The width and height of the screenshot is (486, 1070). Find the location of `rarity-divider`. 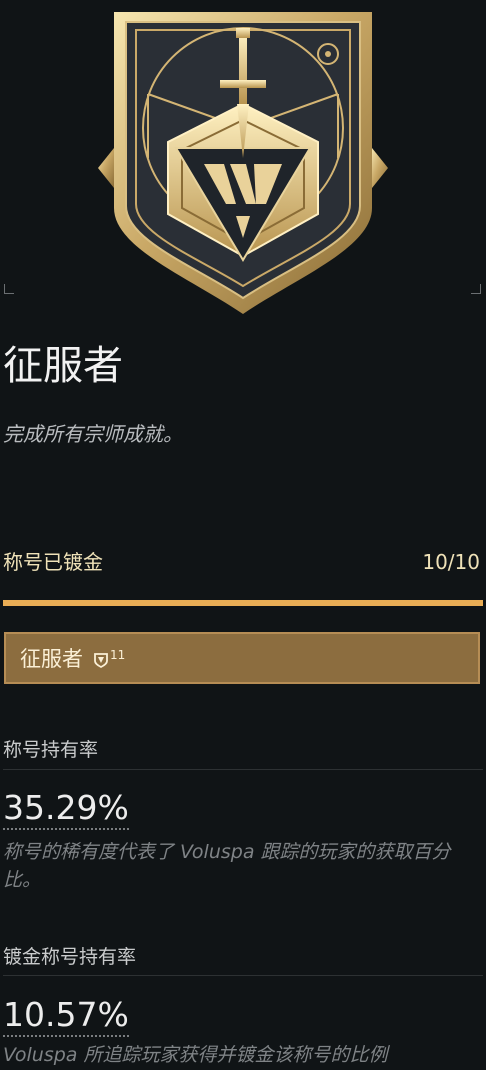

rarity-divider is located at coordinates (243, 769).